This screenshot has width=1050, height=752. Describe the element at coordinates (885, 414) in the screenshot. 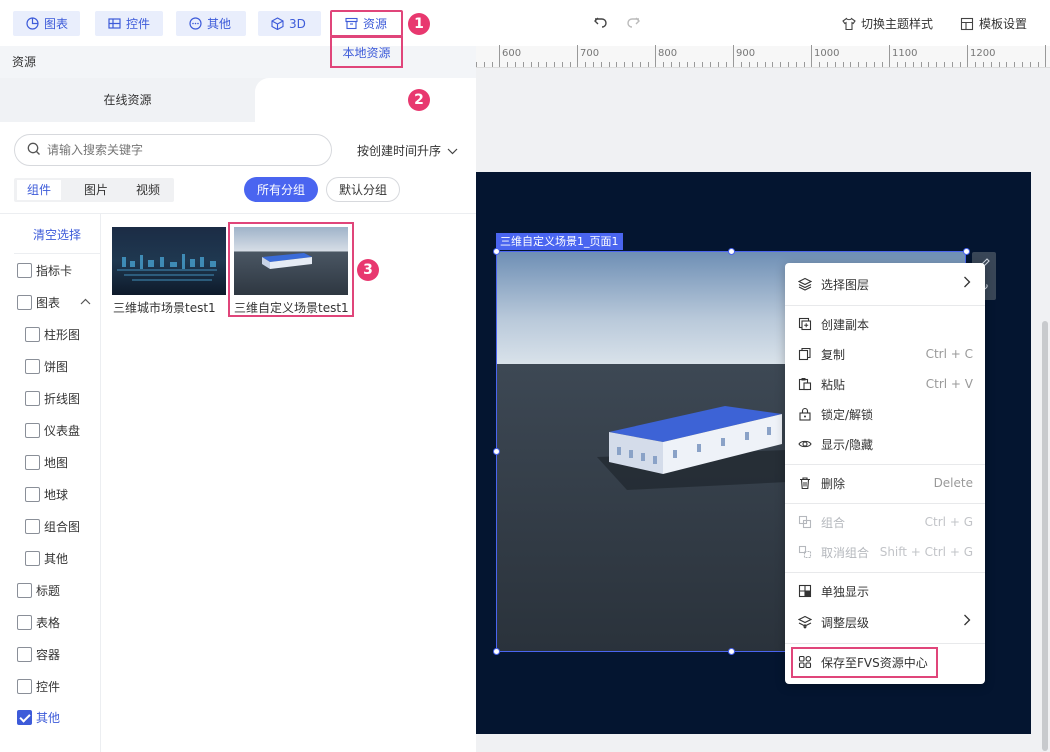

I see `menu-item-lock: 锁定/解锁` at that location.